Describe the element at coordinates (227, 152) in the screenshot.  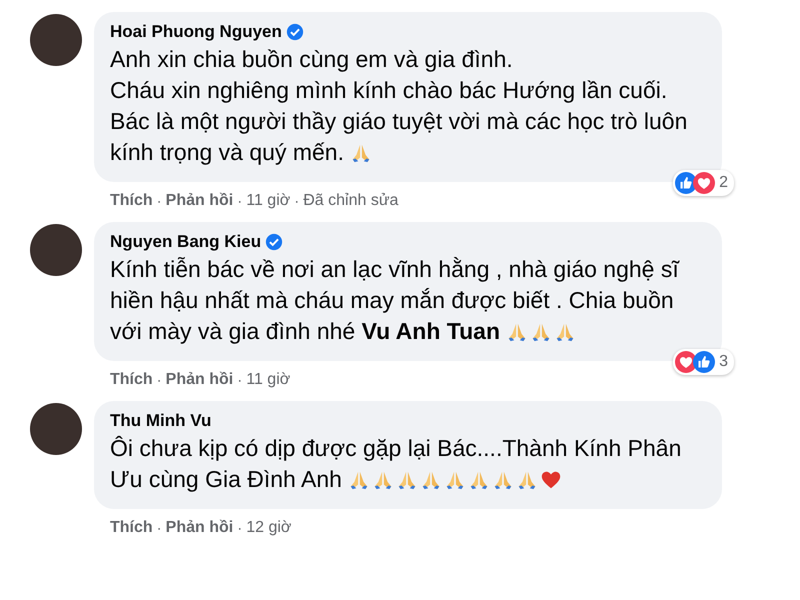
I see `comment-text: kính trọng và quý mến.` at that location.